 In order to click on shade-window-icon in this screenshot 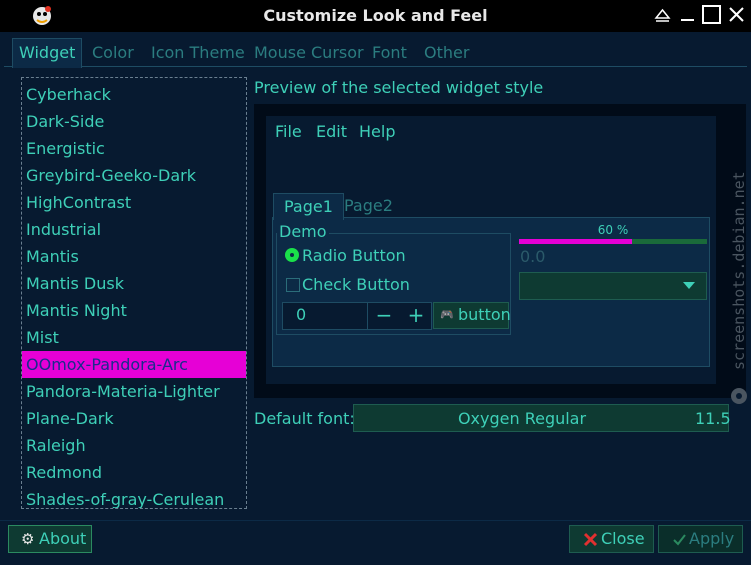, I will do `click(662, 14)`.